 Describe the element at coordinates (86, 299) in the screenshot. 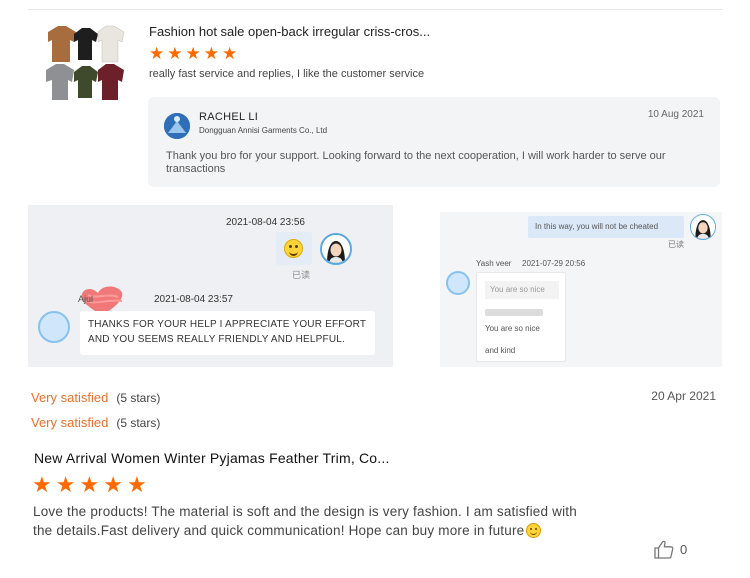

I see `chat-sender-name: Ajul` at that location.